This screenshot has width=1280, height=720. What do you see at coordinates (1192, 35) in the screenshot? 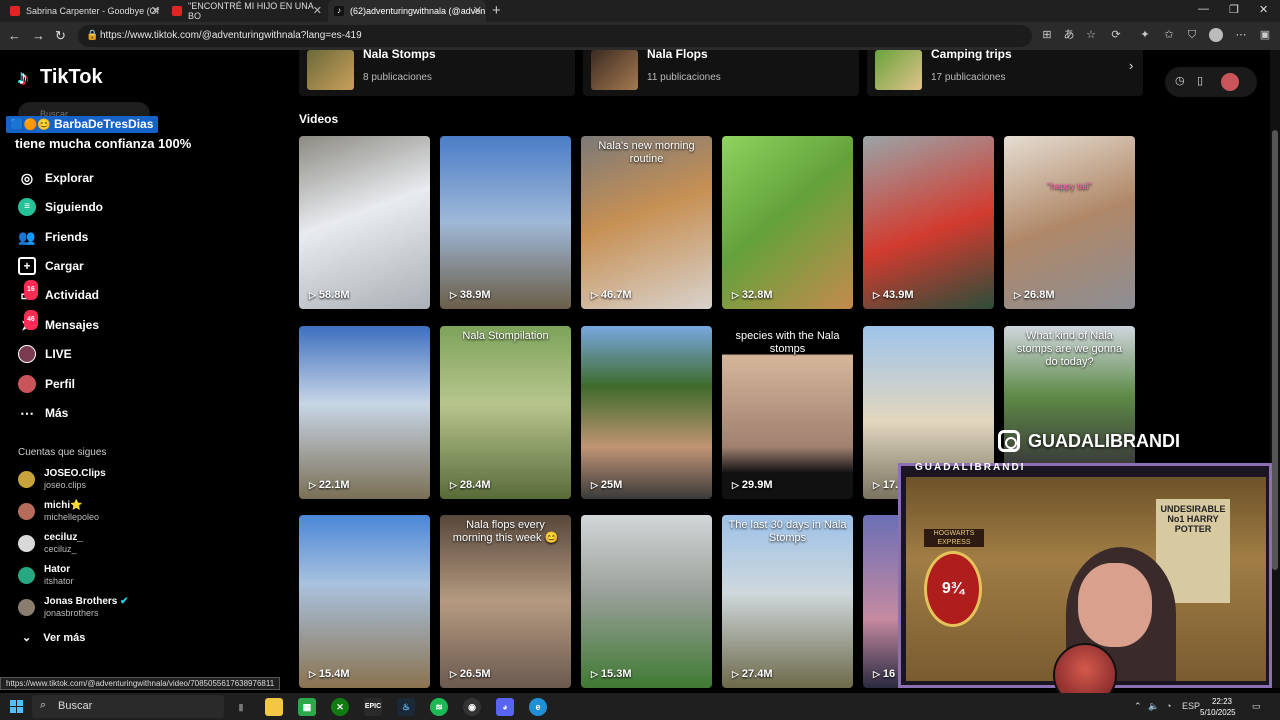
I see `shield-icon: ⛉` at bounding box center [1192, 35].